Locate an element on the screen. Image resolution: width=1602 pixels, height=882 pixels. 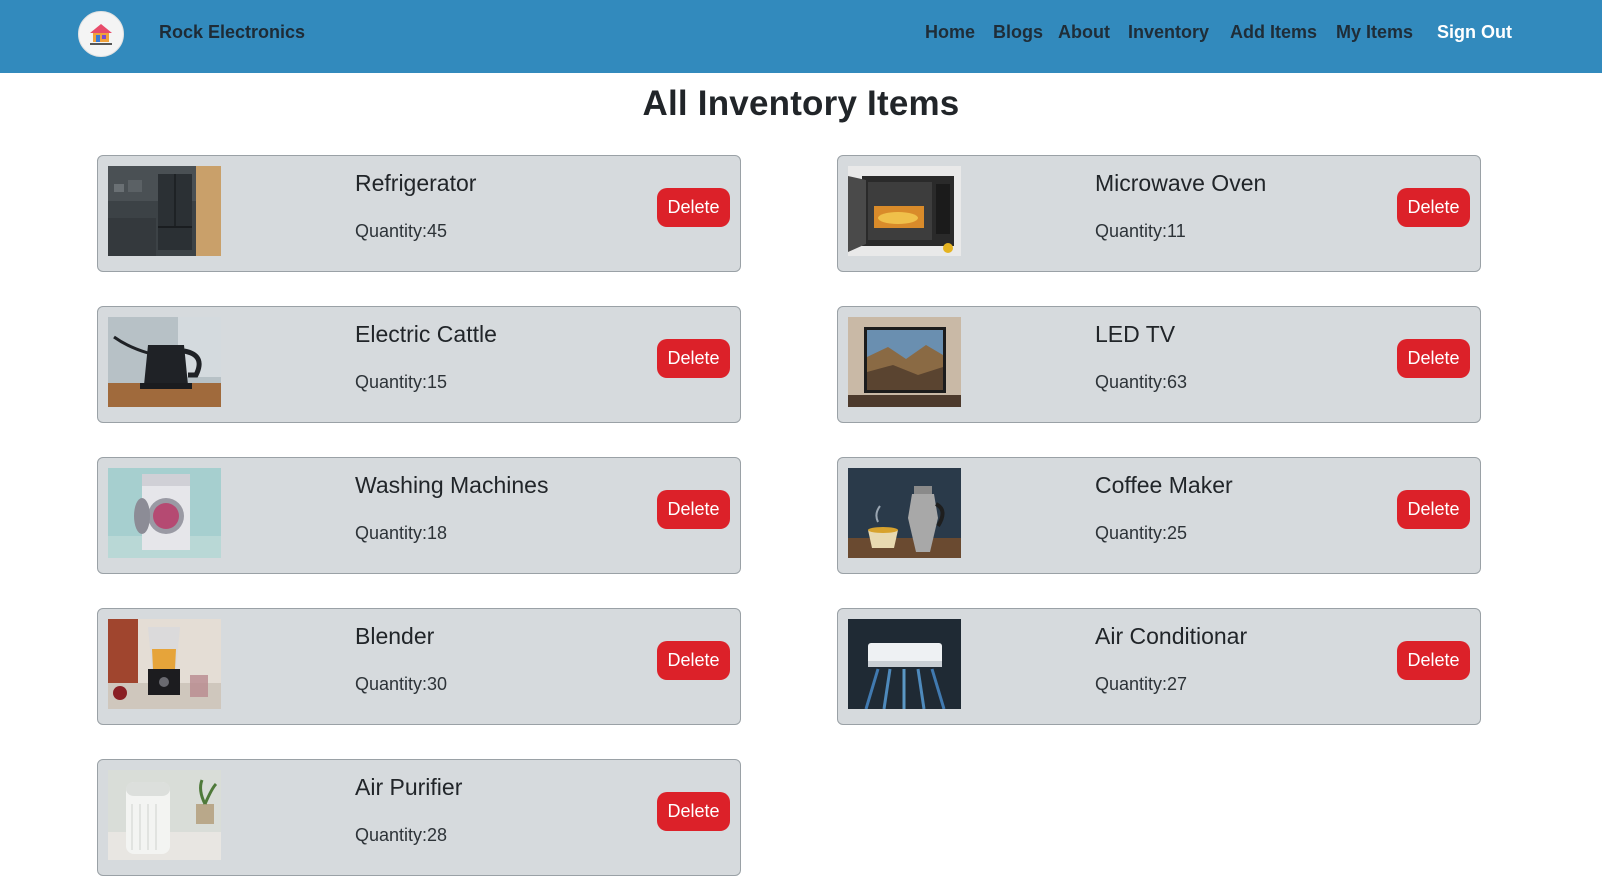
quantity-value: 63 is located at coordinates (1177, 382).